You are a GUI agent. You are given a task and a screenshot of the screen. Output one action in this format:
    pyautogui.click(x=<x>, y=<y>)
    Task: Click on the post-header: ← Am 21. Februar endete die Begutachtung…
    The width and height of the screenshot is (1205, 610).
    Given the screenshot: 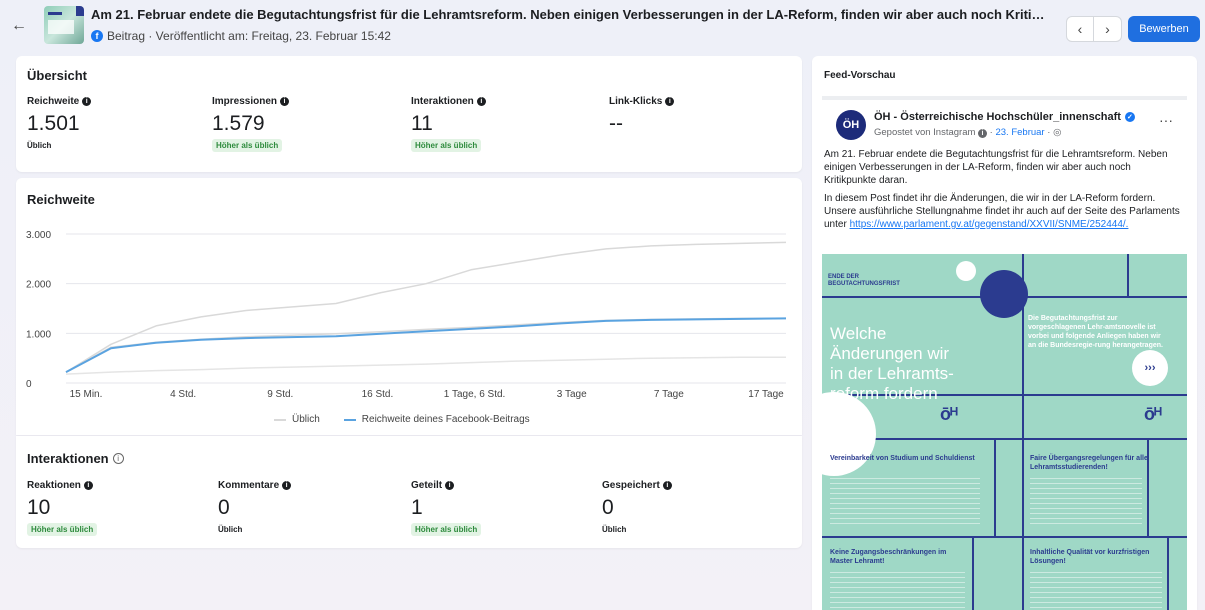 What is the action you would take?
    pyautogui.click(x=602, y=26)
    